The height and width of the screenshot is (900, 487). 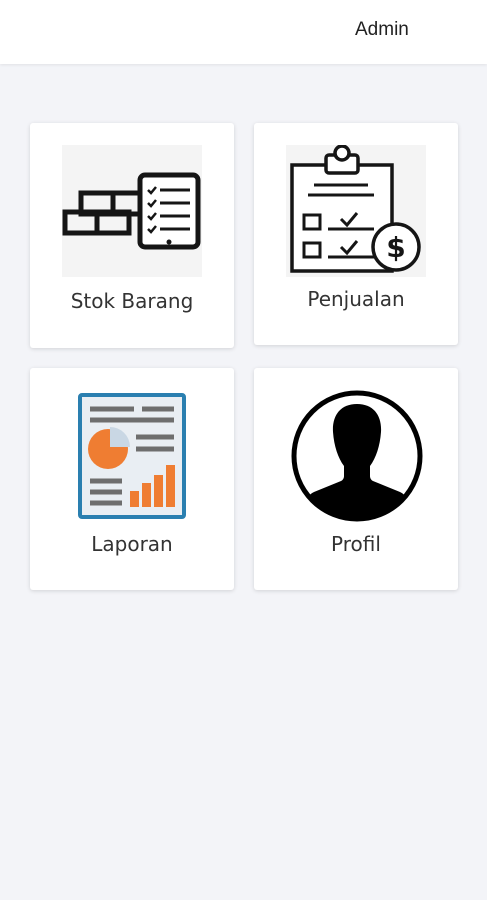 What do you see at coordinates (243, 32) in the screenshot?
I see `app-header: Admin` at bounding box center [243, 32].